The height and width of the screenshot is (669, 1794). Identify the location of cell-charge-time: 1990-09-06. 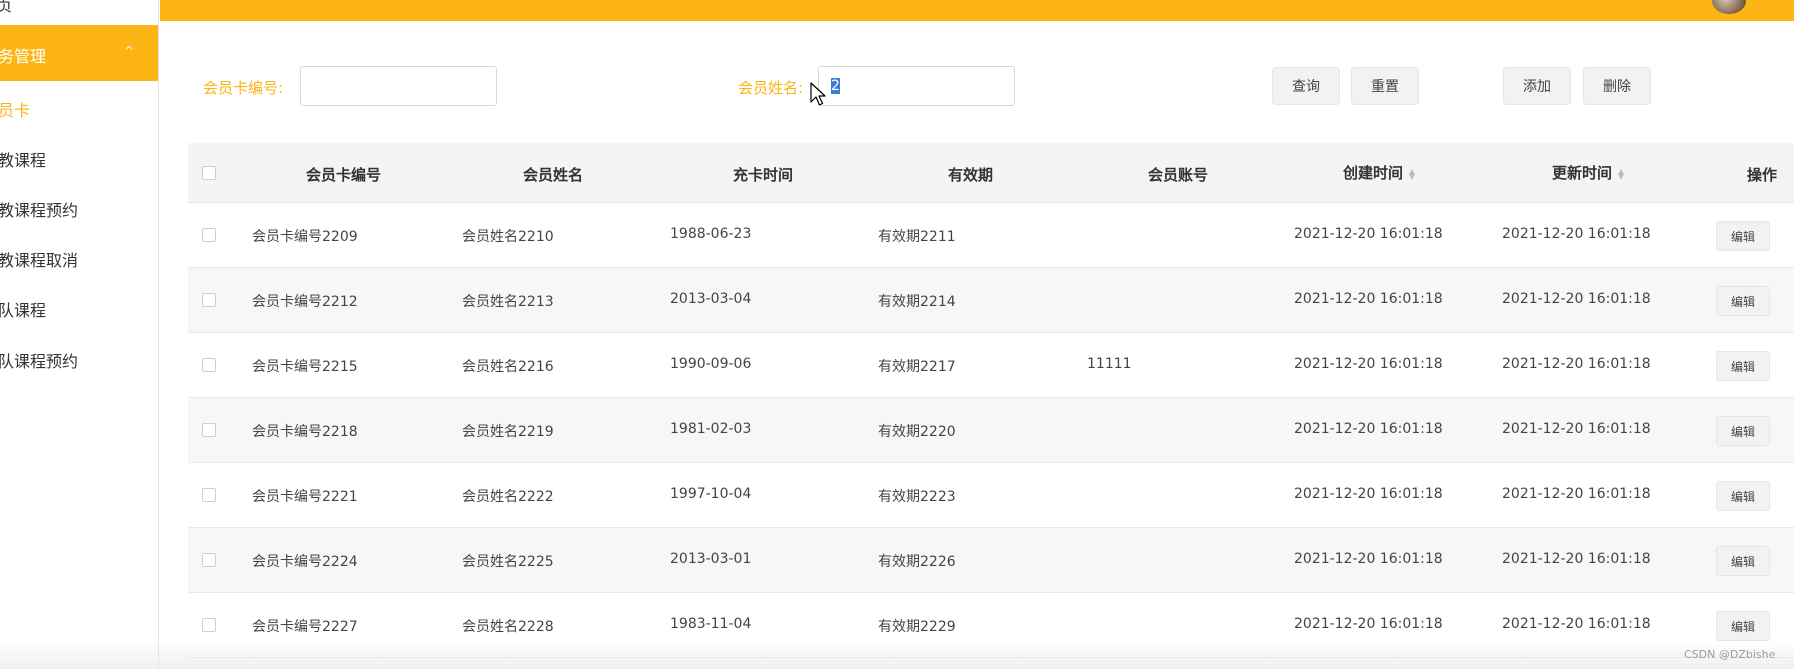
(711, 364).